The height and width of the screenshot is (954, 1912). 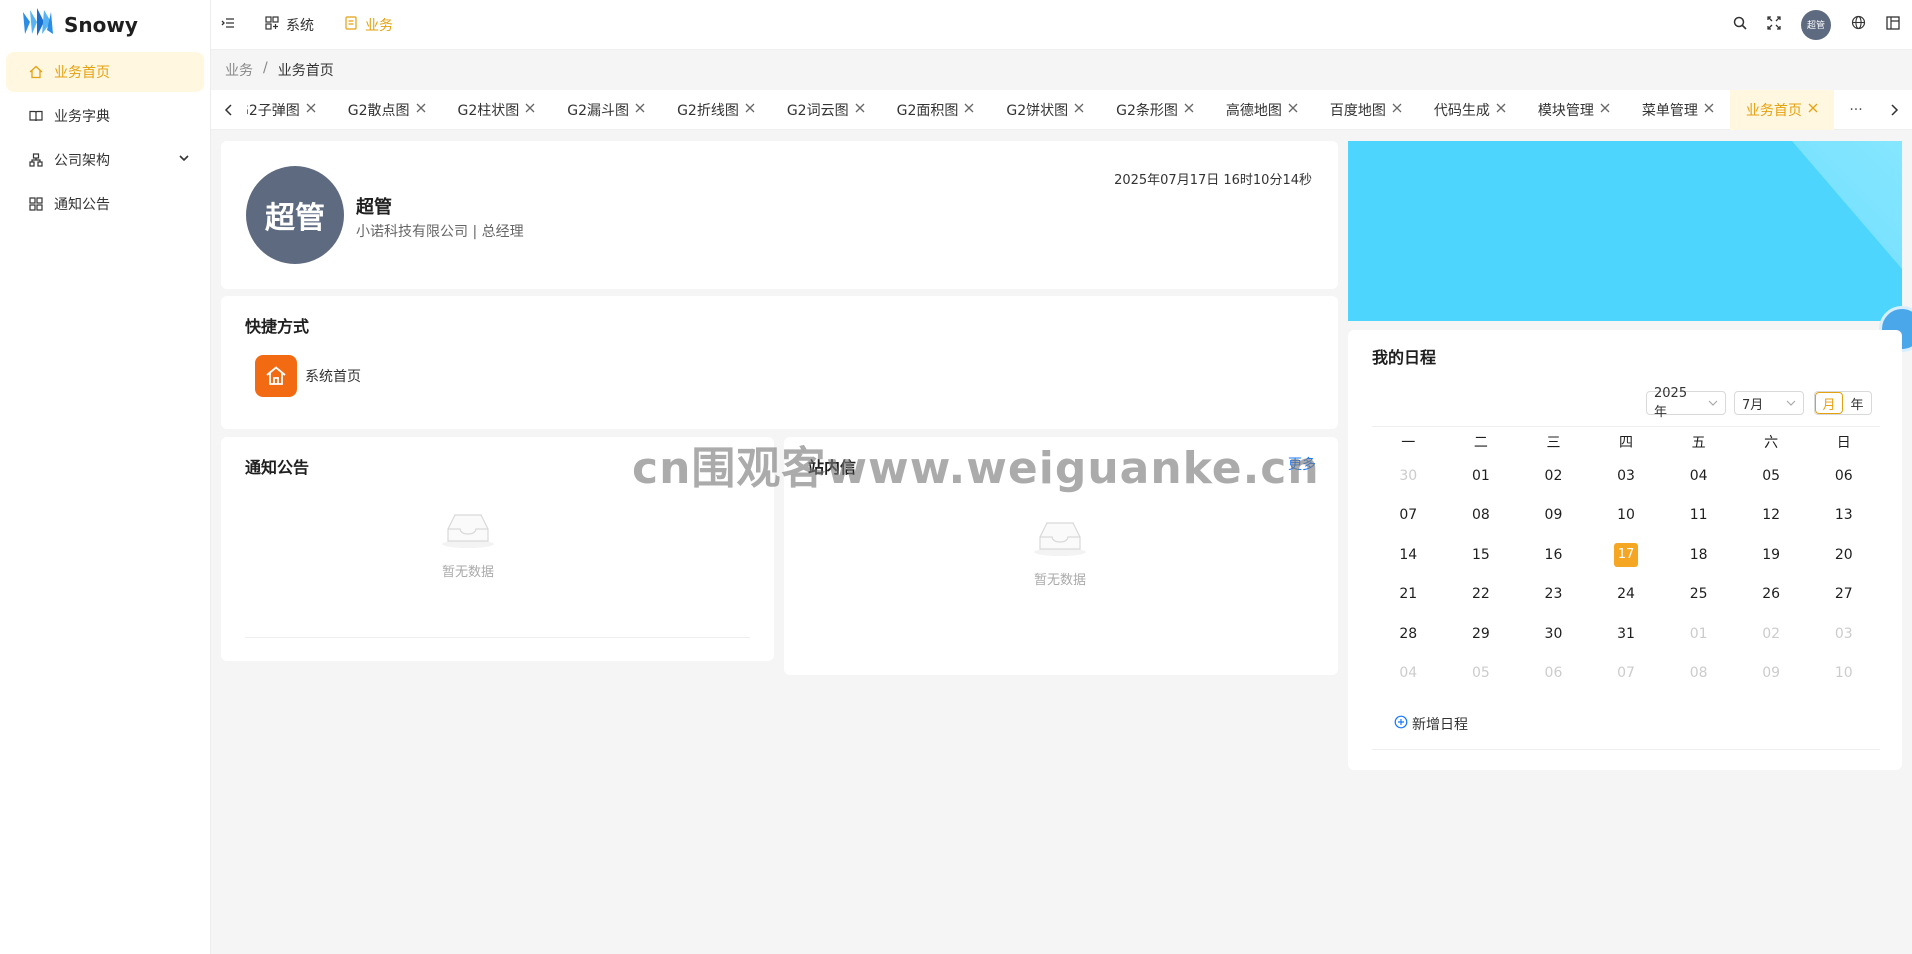 What do you see at coordinates (1856, 110) in the screenshot?
I see `tabs-more-button: ···` at bounding box center [1856, 110].